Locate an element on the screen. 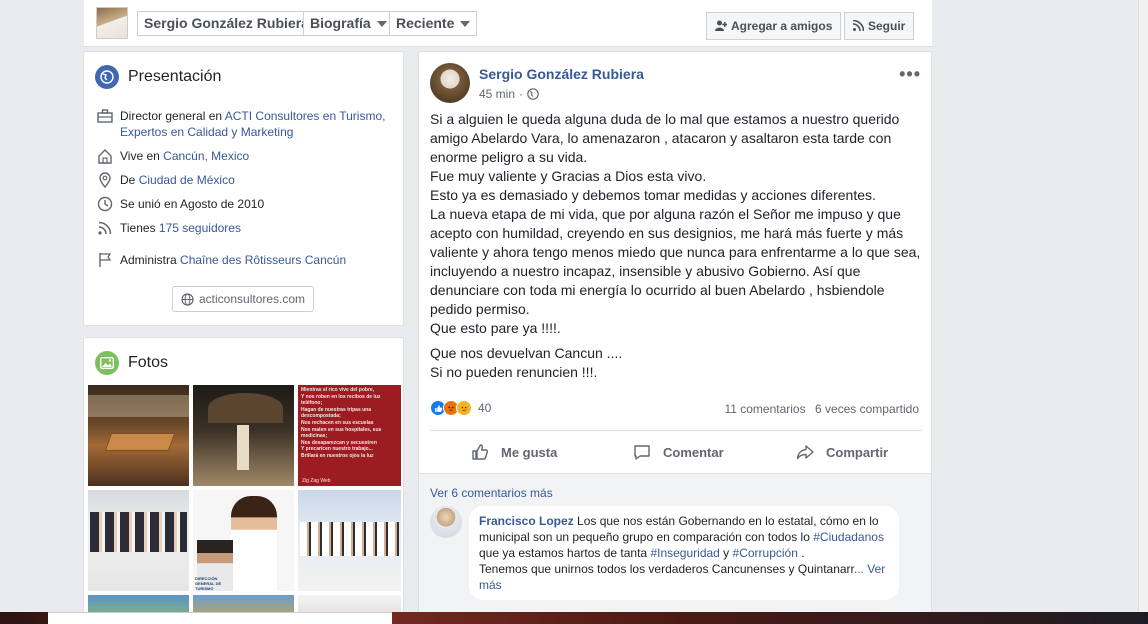 The height and width of the screenshot is (624, 1148). profile-name-tab: Sergio González Rubiera is located at coordinates (226, 23).